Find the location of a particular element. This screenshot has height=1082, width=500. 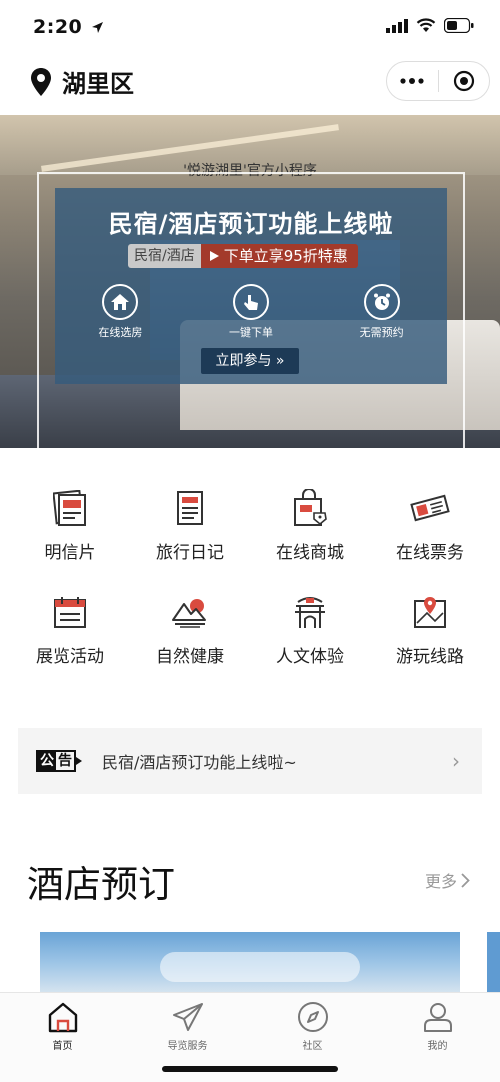

grid-label: 明信片 is located at coordinates (70, 553).